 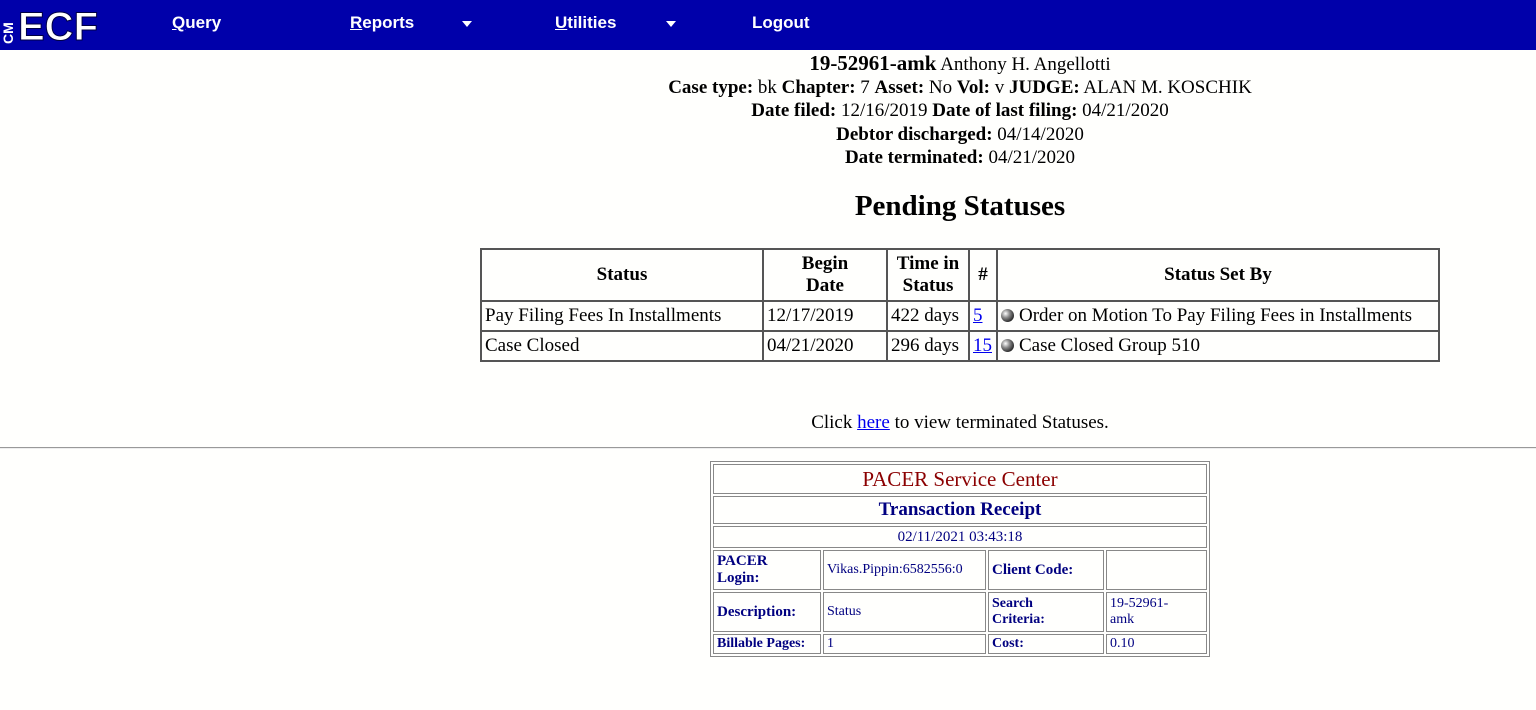 I want to click on terminated-statuses-link: here, so click(x=873, y=422).